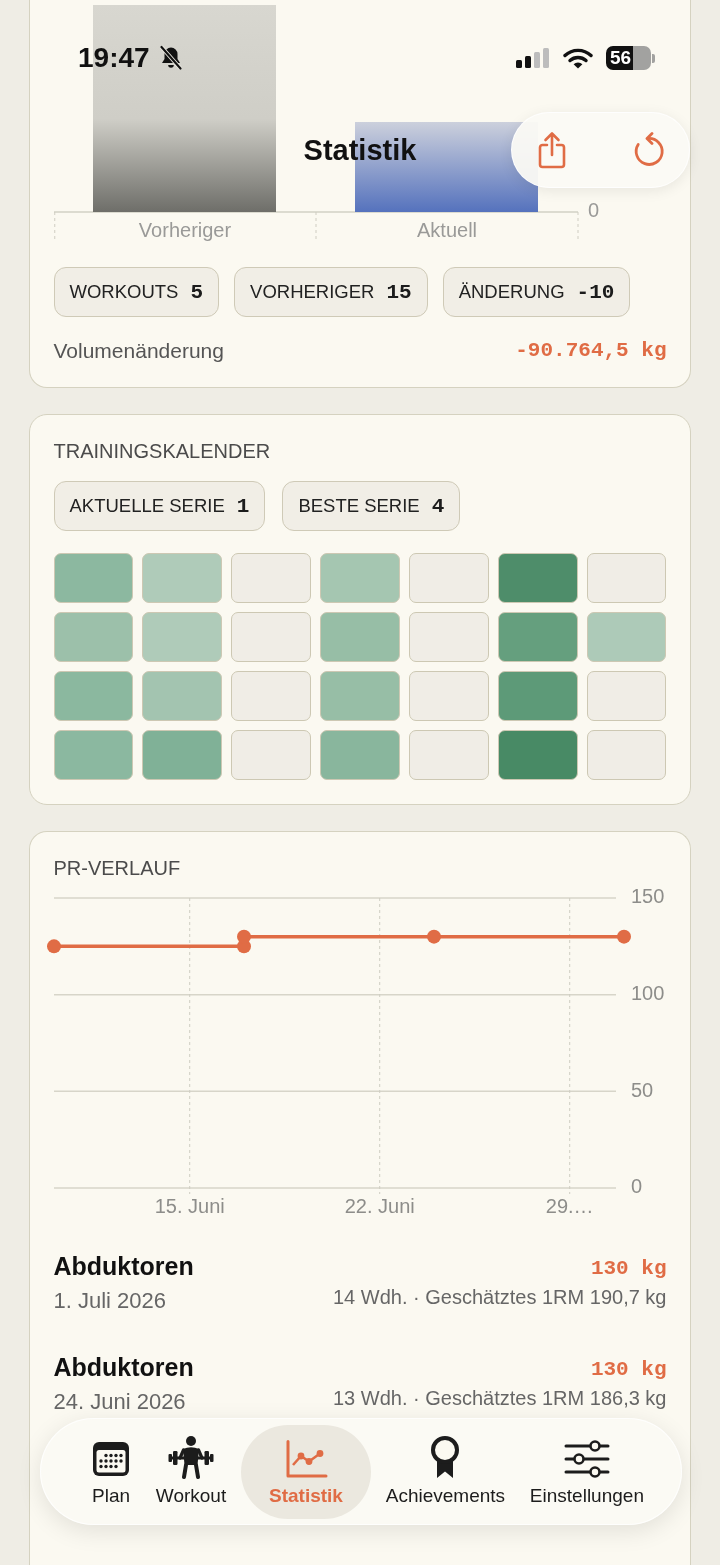  I want to click on card-title: PR-VERLAUF, so click(117, 868).